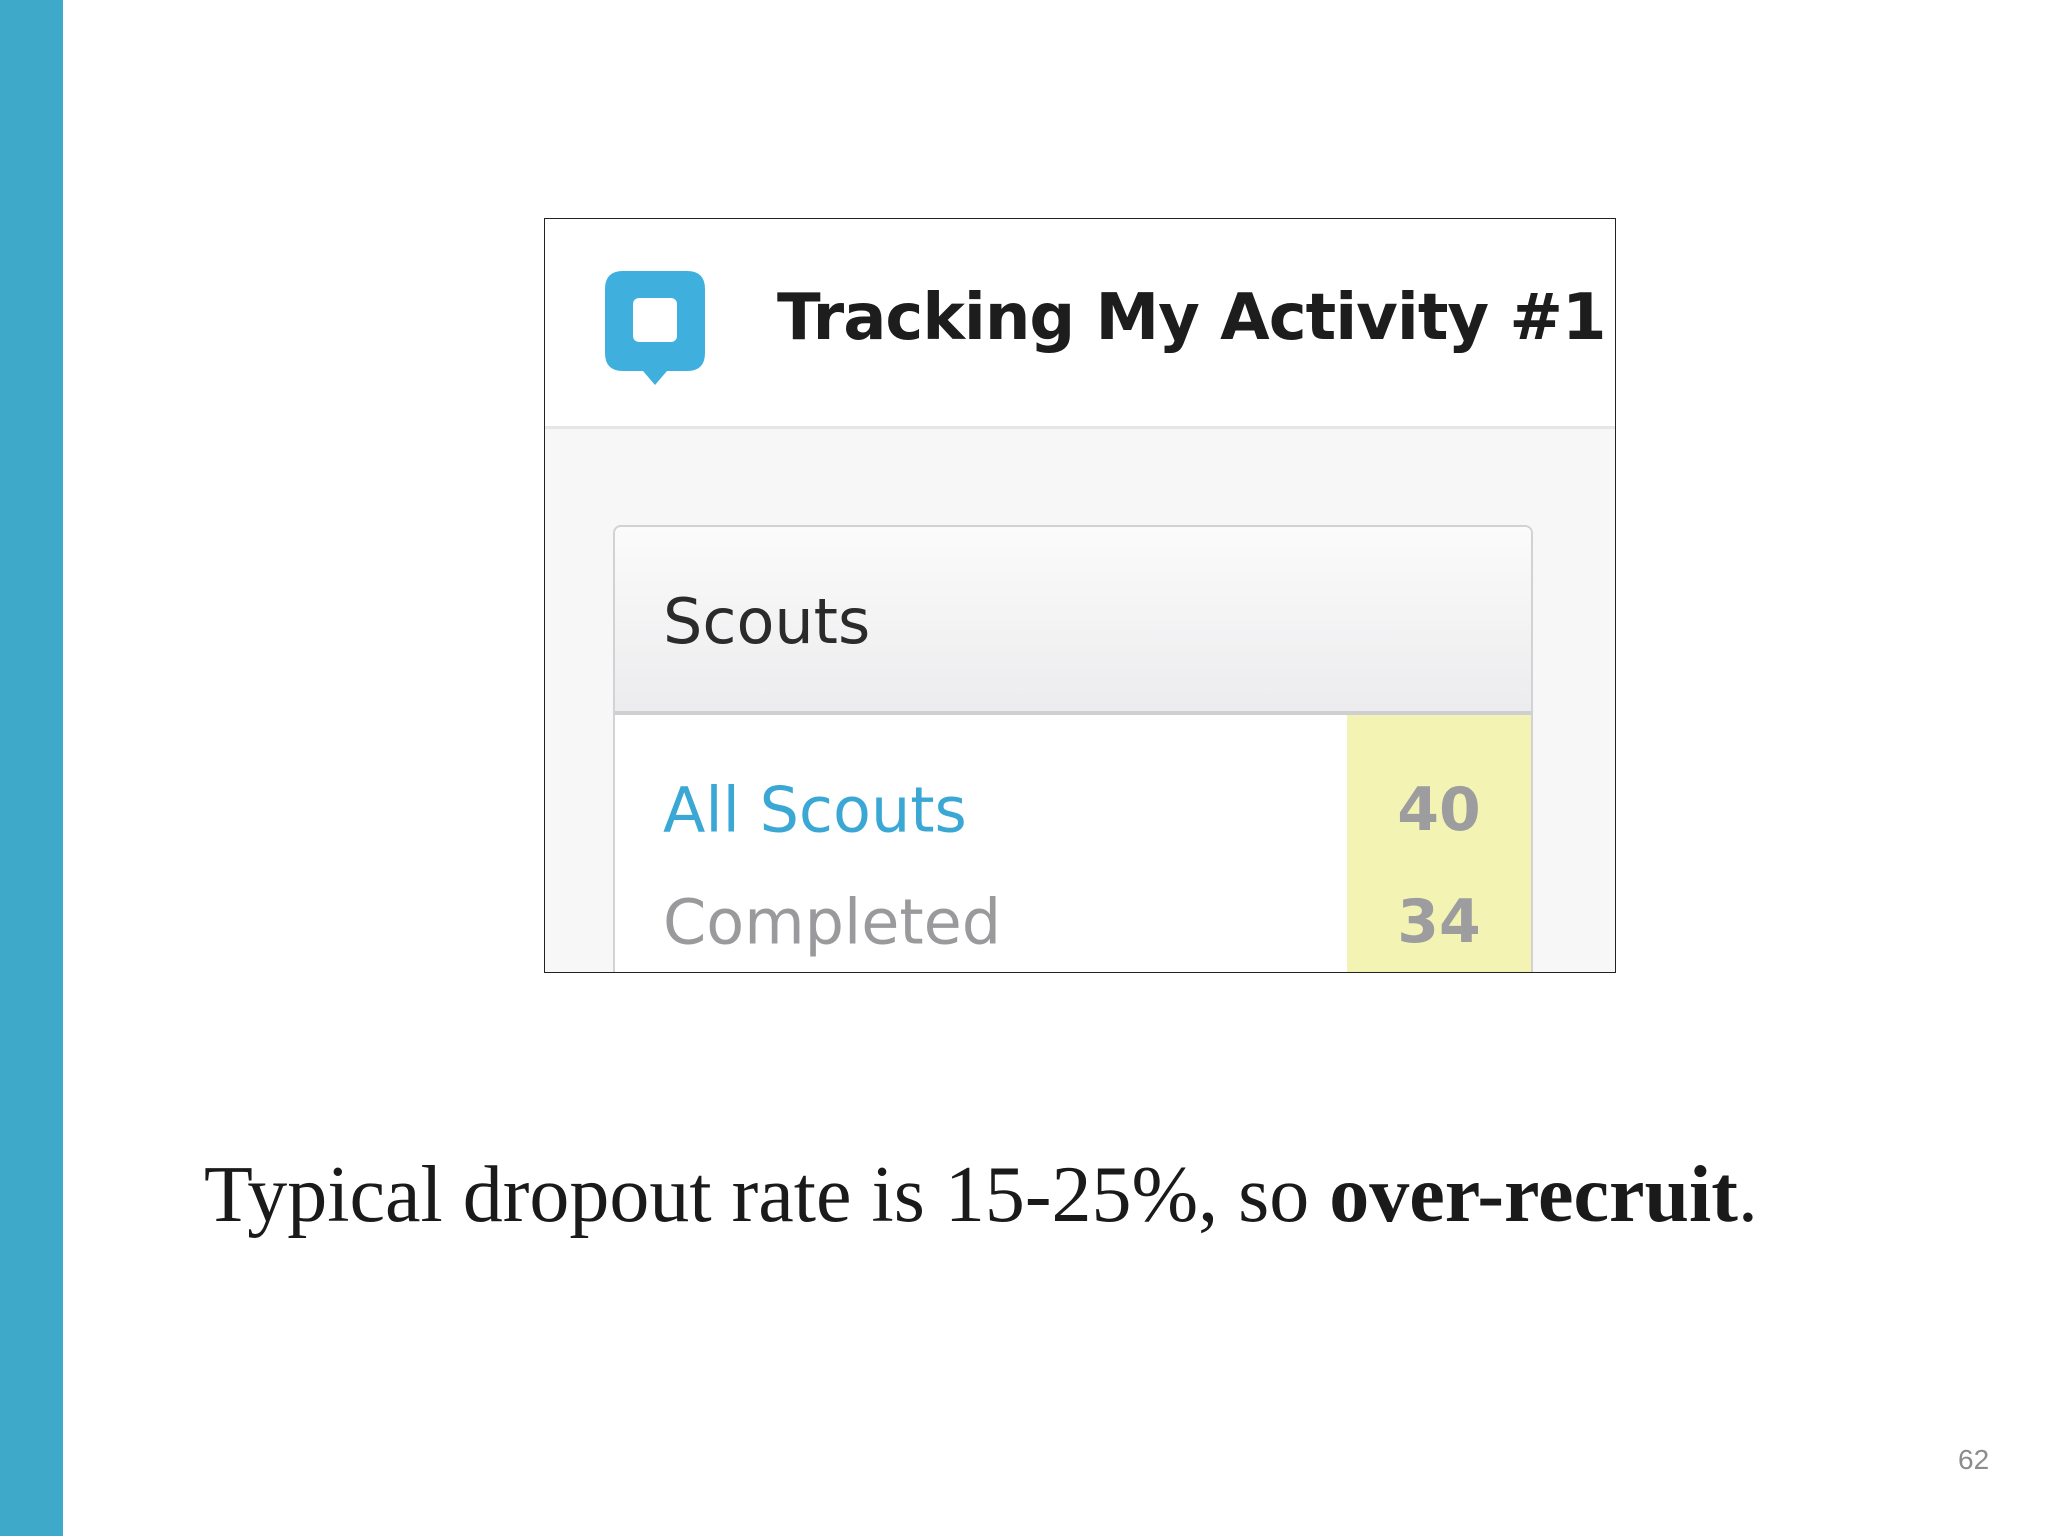 This screenshot has height=1536, width=2048. What do you see at coordinates (1073, 919) in the screenshot?
I see `list-item-completed: Completed 34` at bounding box center [1073, 919].